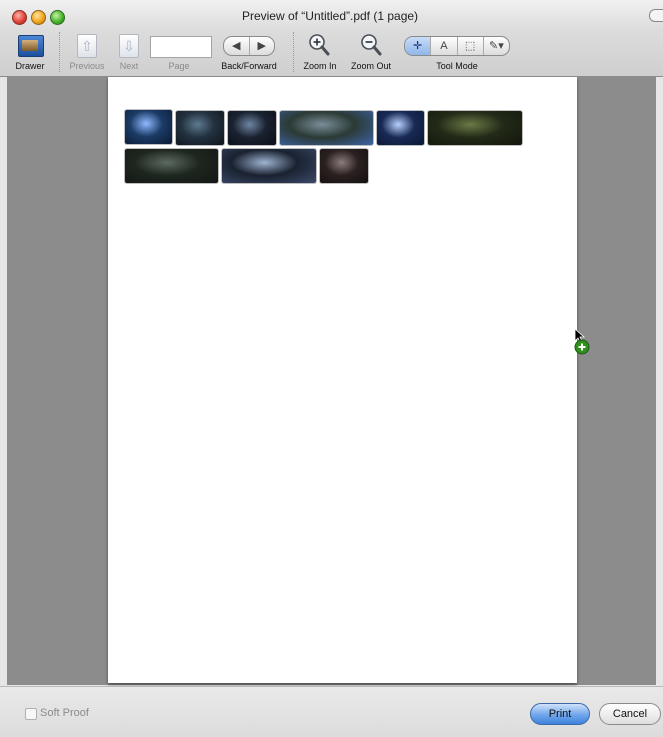  I want to click on zoom-out-icon, so click(371, 45).